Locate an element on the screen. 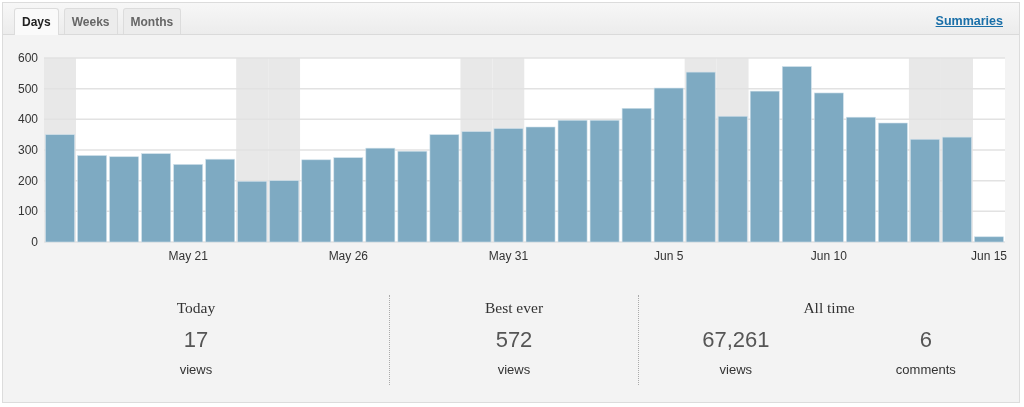  x-tick-label: Jun 10 is located at coordinates (828, 256).